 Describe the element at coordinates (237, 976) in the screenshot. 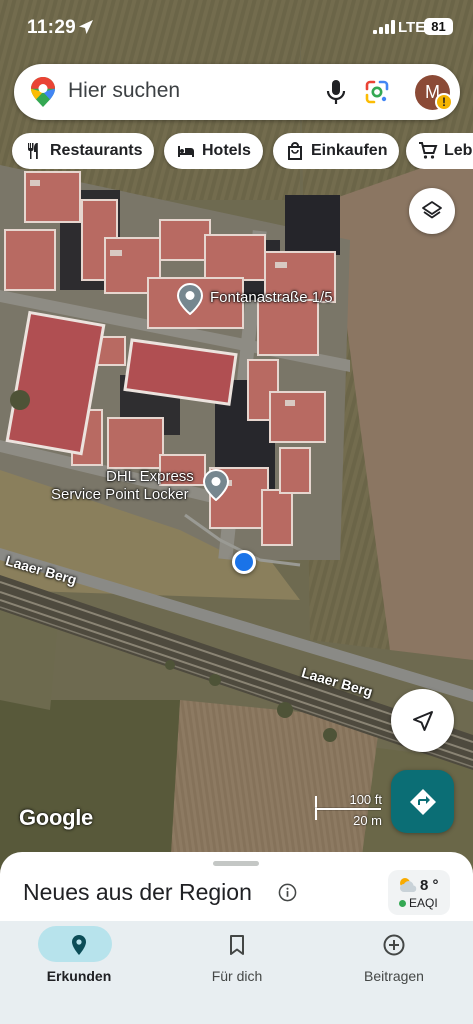

I see `nav-label: Für dich` at that location.